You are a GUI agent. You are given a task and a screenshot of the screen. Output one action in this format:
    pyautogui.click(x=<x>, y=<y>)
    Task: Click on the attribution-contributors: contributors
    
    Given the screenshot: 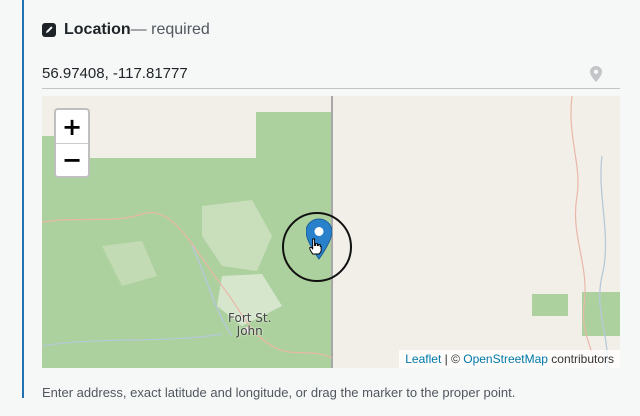 What is the action you would take?
    pyautogui.click(x=580, y=359)
    